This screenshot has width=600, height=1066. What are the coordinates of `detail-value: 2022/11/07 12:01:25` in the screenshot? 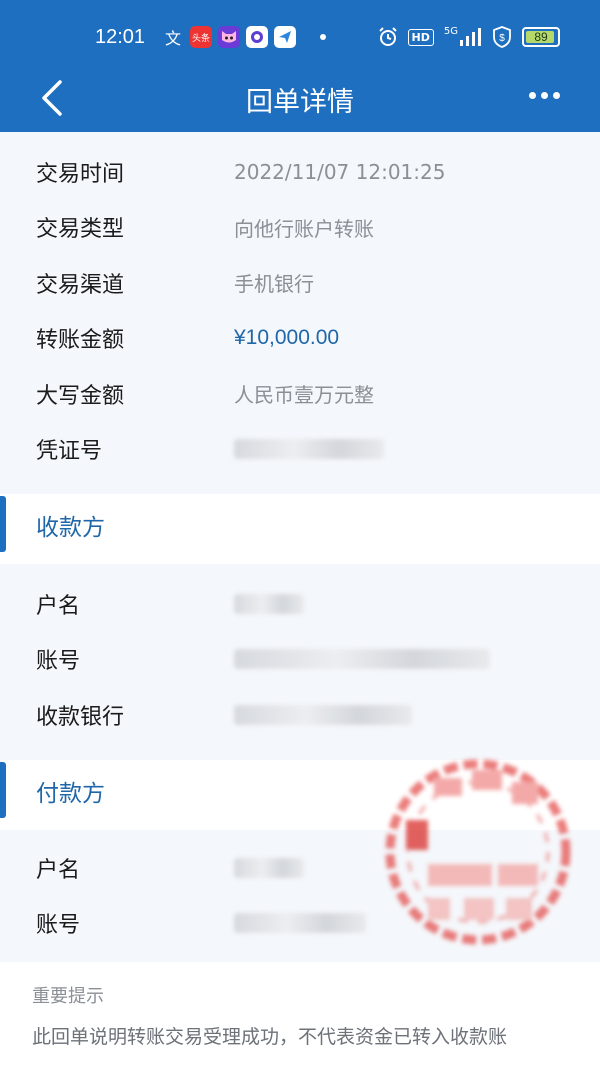 It's located at (340, 171).